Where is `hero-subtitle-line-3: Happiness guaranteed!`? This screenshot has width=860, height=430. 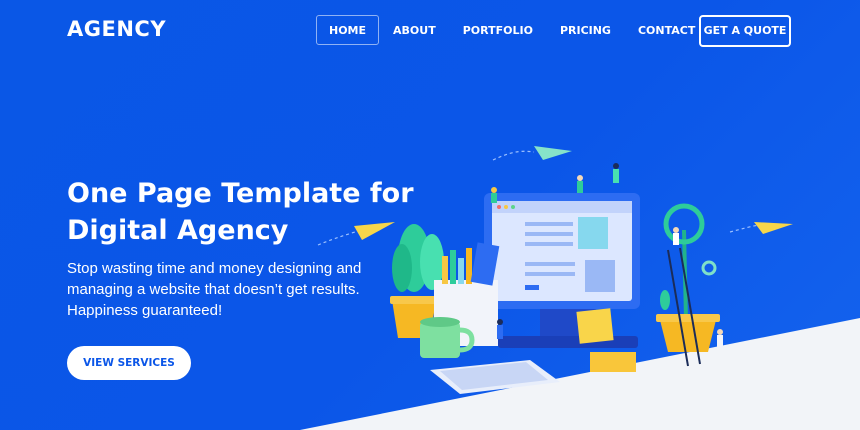
hero-subtitle-line-3: Happiness guaranteed! is located at coordinates (145, 310).